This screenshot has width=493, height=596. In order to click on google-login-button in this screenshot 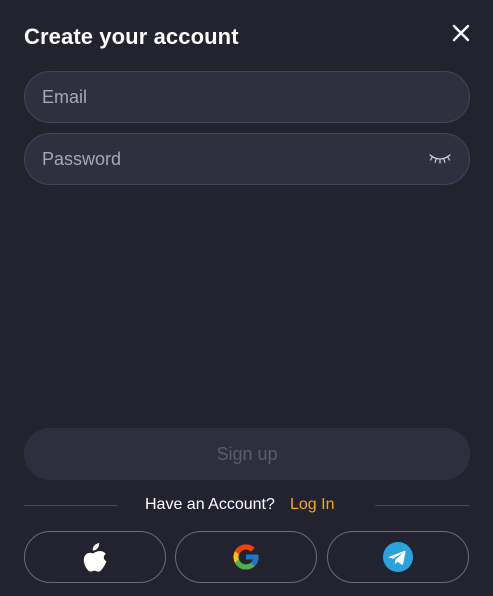, I will do `click(246, 557)`.